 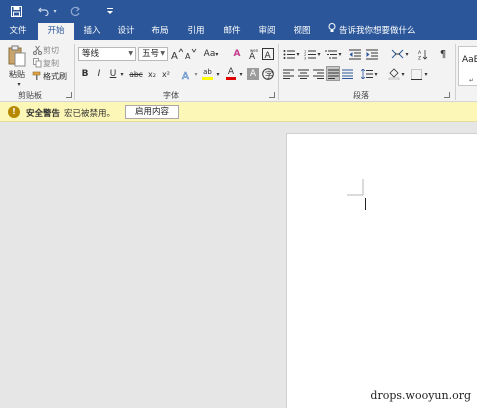 I want to click on shading-icon, so click(x=394, y=74).